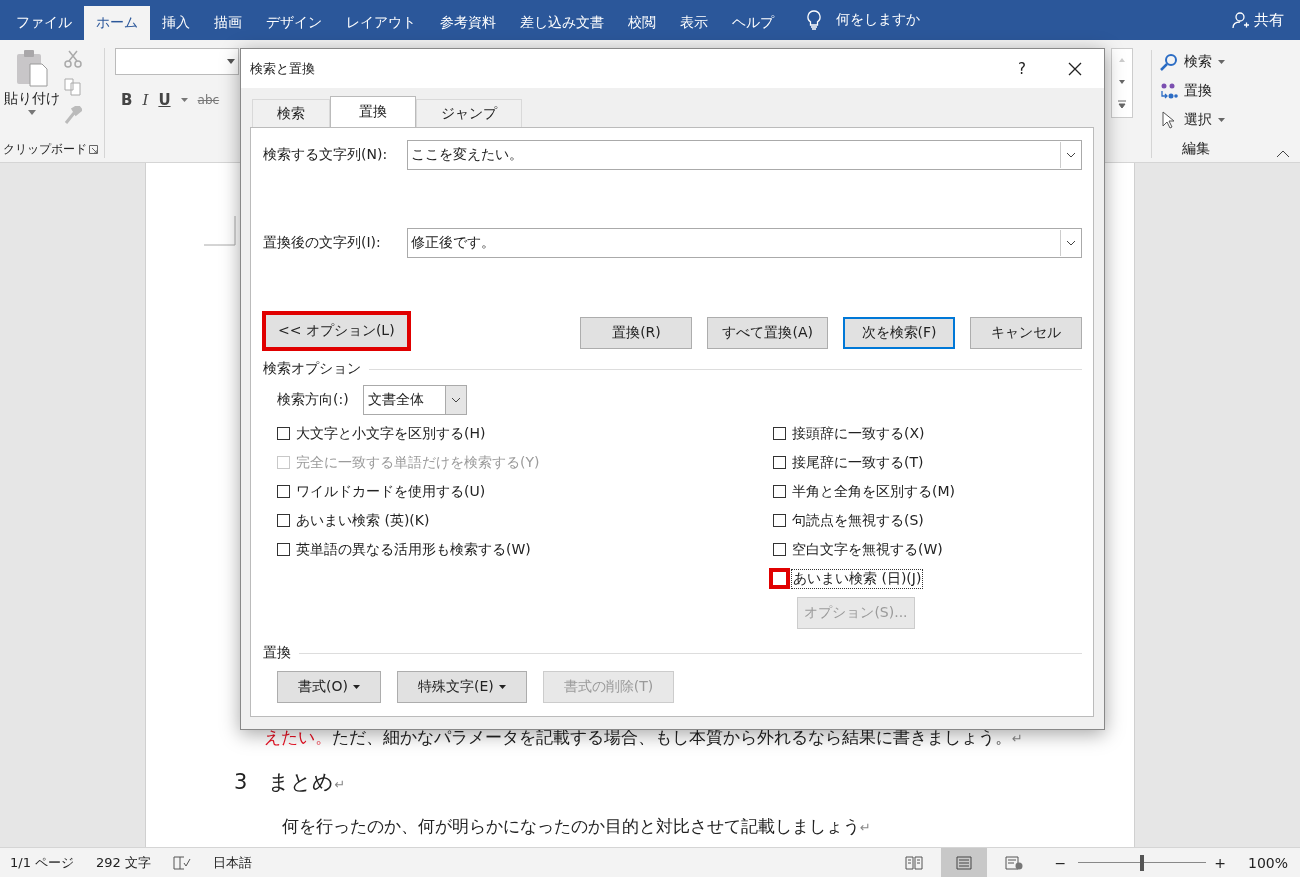 This screenshot has height=877, width=1300. What do you see at coordinates (1241, 20) in the screenshot?
I see `person-add-icon` at bounding box center [1241, 20].